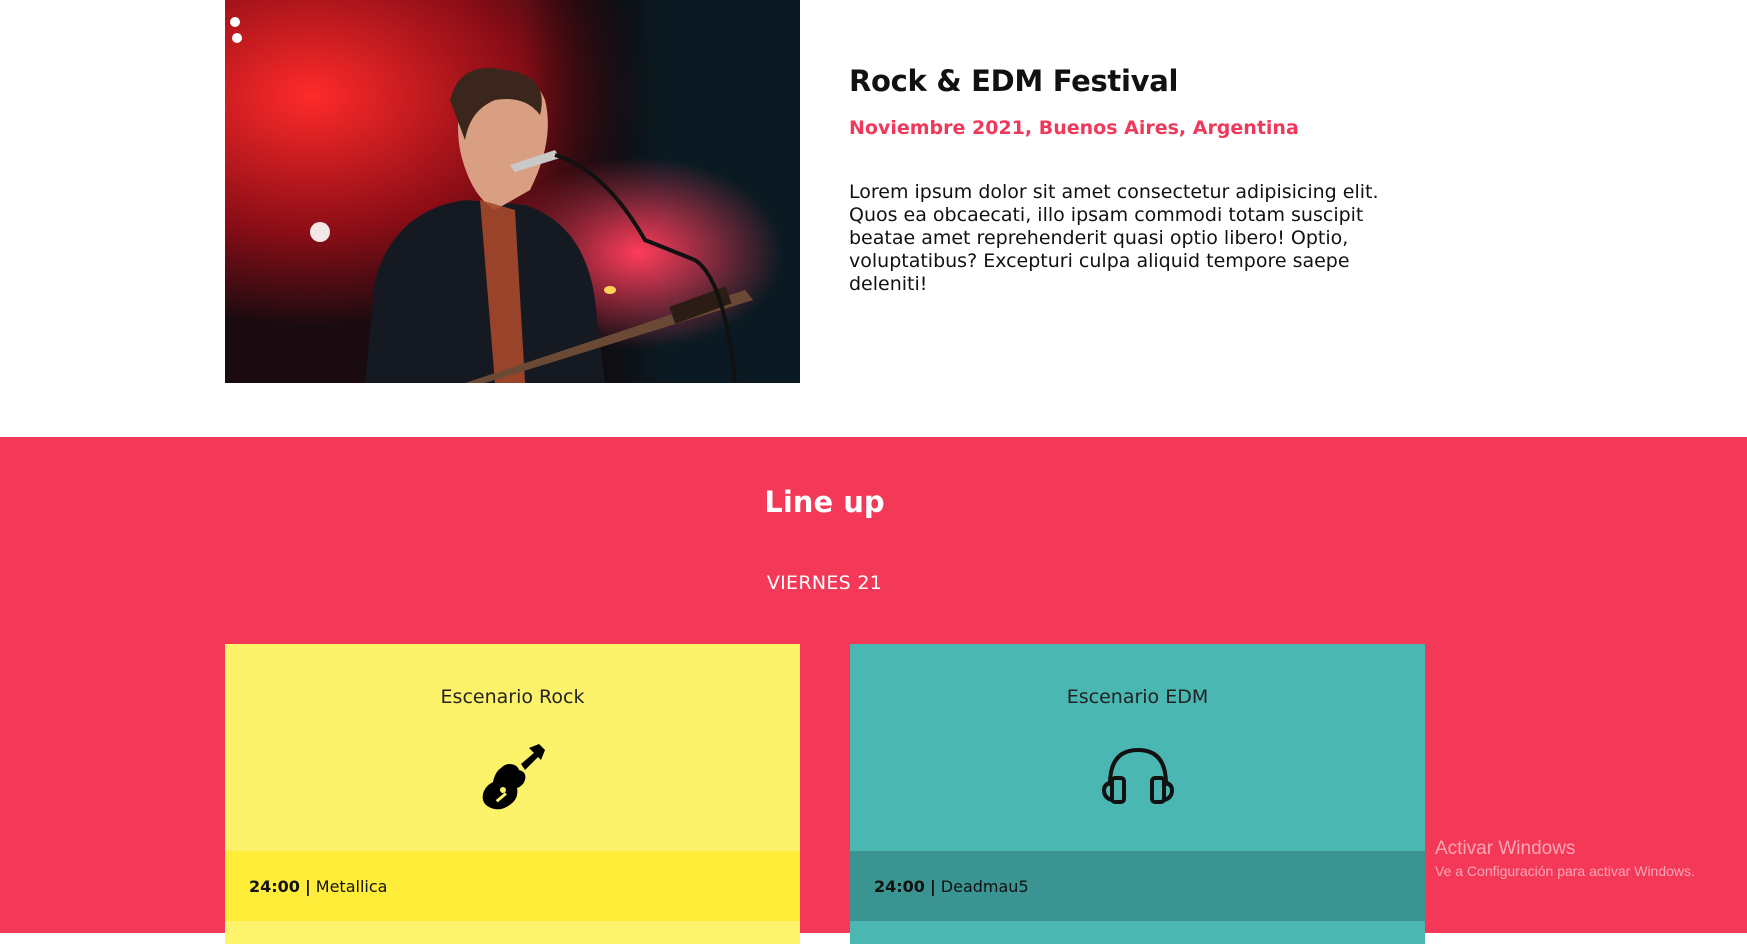  Describe the element at coordinates (984, 886) in the screenshot. I see `performance-artist: Deadmau5` at that location.